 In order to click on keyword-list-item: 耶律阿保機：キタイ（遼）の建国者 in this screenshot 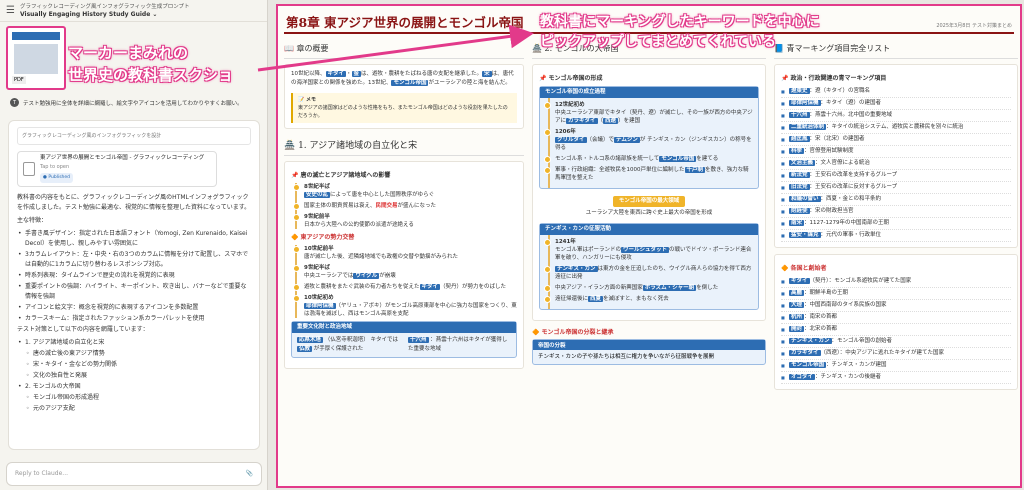, I will do `click(896, 104)`.